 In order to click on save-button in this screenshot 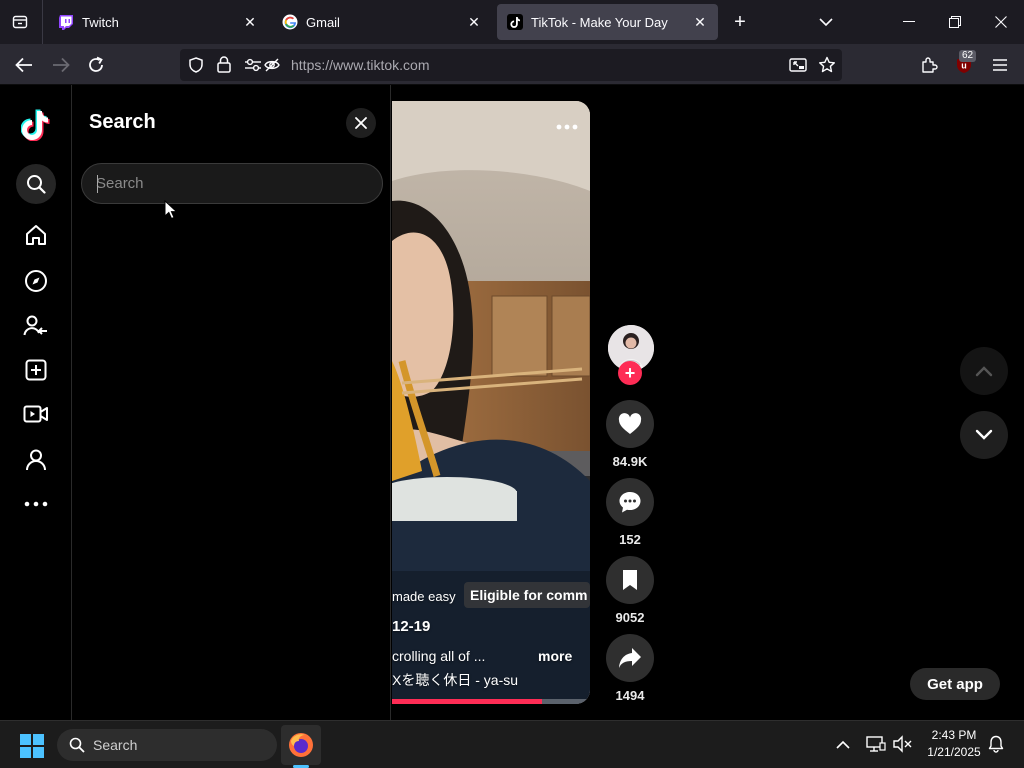, I will do `click(630, 580)`.